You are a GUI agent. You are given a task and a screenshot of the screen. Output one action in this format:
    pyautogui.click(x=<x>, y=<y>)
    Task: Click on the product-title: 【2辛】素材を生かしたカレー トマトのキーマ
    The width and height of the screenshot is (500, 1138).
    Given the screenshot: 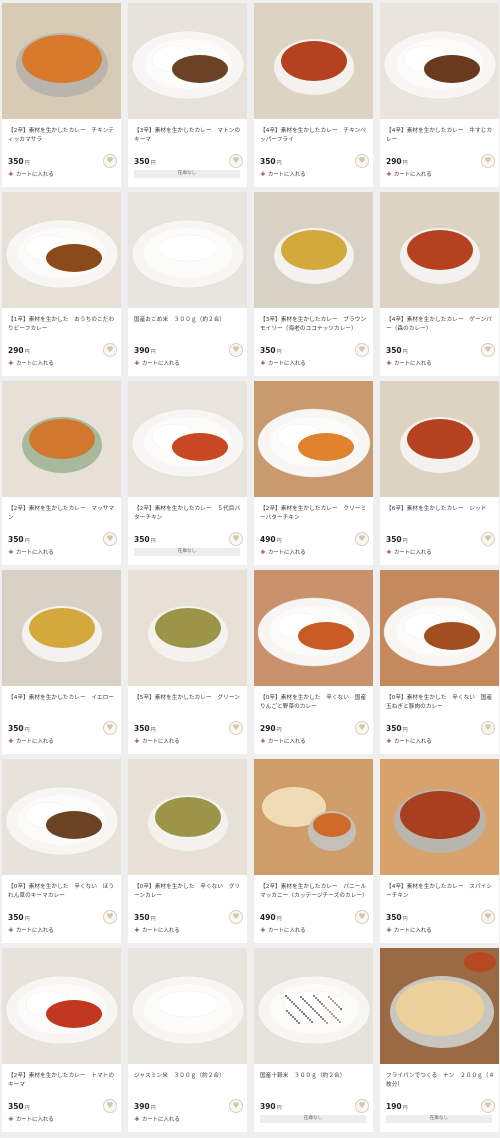 What is the action you would take?
    pyautogui.click(x=62, y=1082)
    